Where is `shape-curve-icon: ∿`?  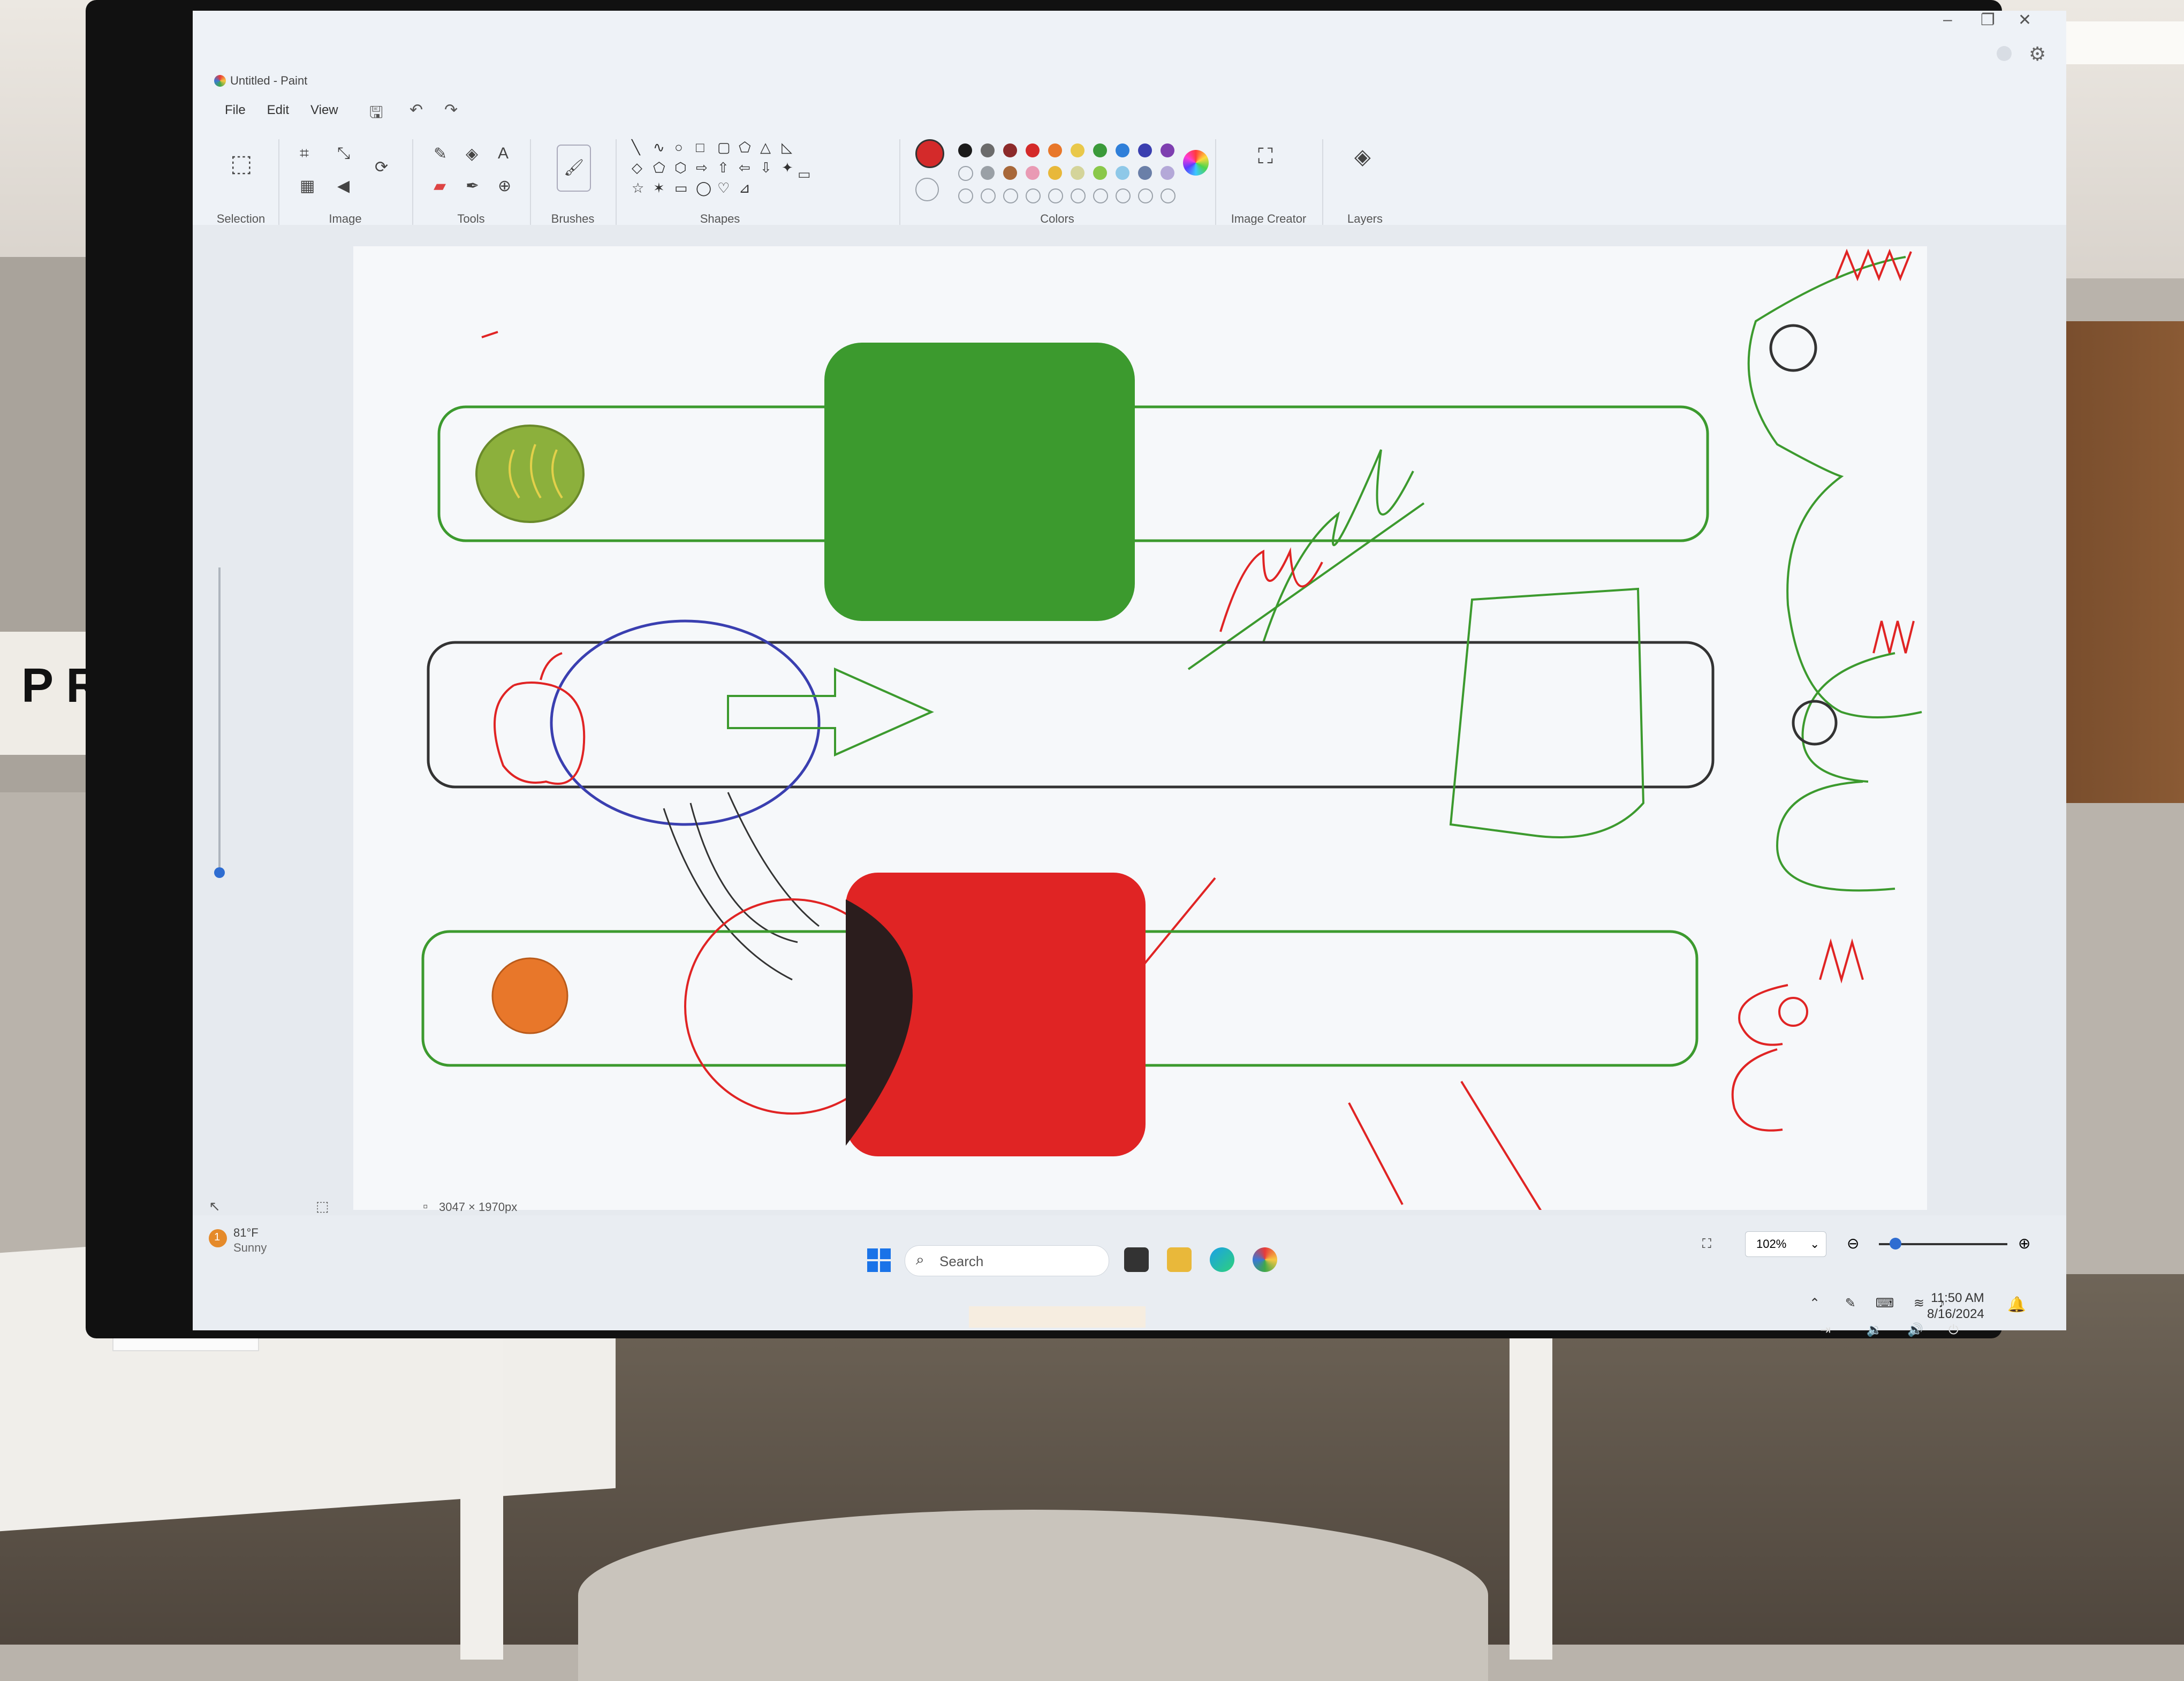 shape-curve-icon: ∿ is located at coordinates (659, 147).